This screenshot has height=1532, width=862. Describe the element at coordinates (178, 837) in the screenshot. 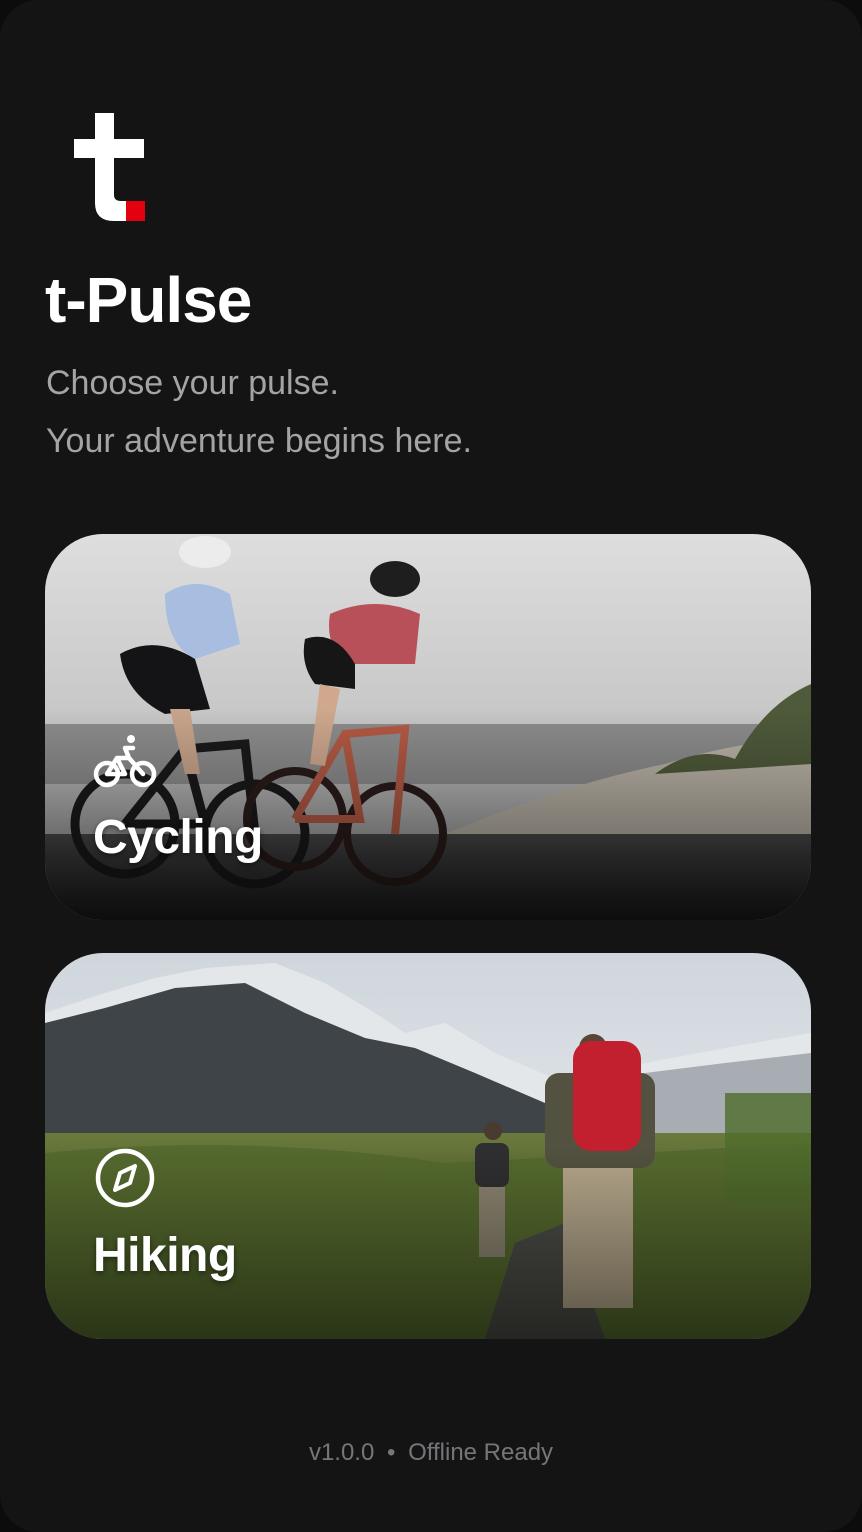

I see `cycling-label: Cycling` at that location.